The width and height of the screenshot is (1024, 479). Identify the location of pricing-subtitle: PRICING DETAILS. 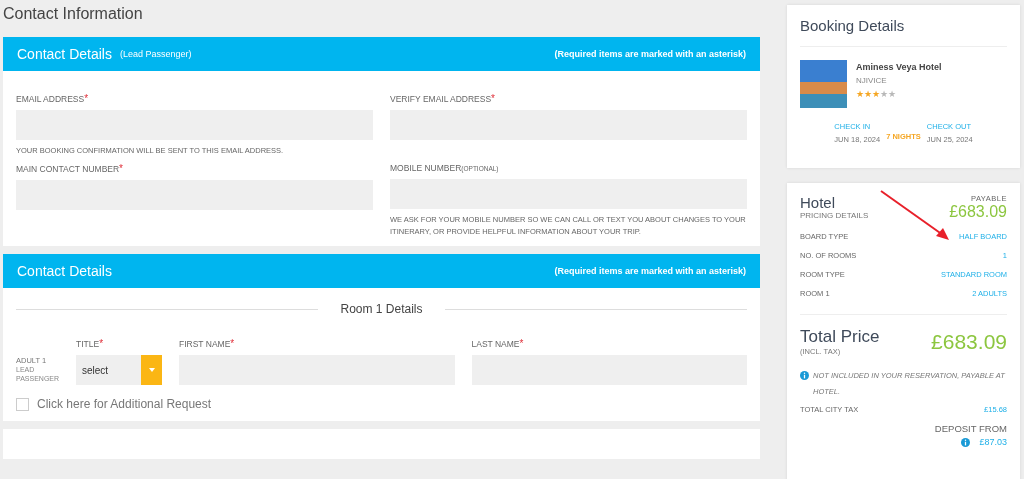
(834, 215).